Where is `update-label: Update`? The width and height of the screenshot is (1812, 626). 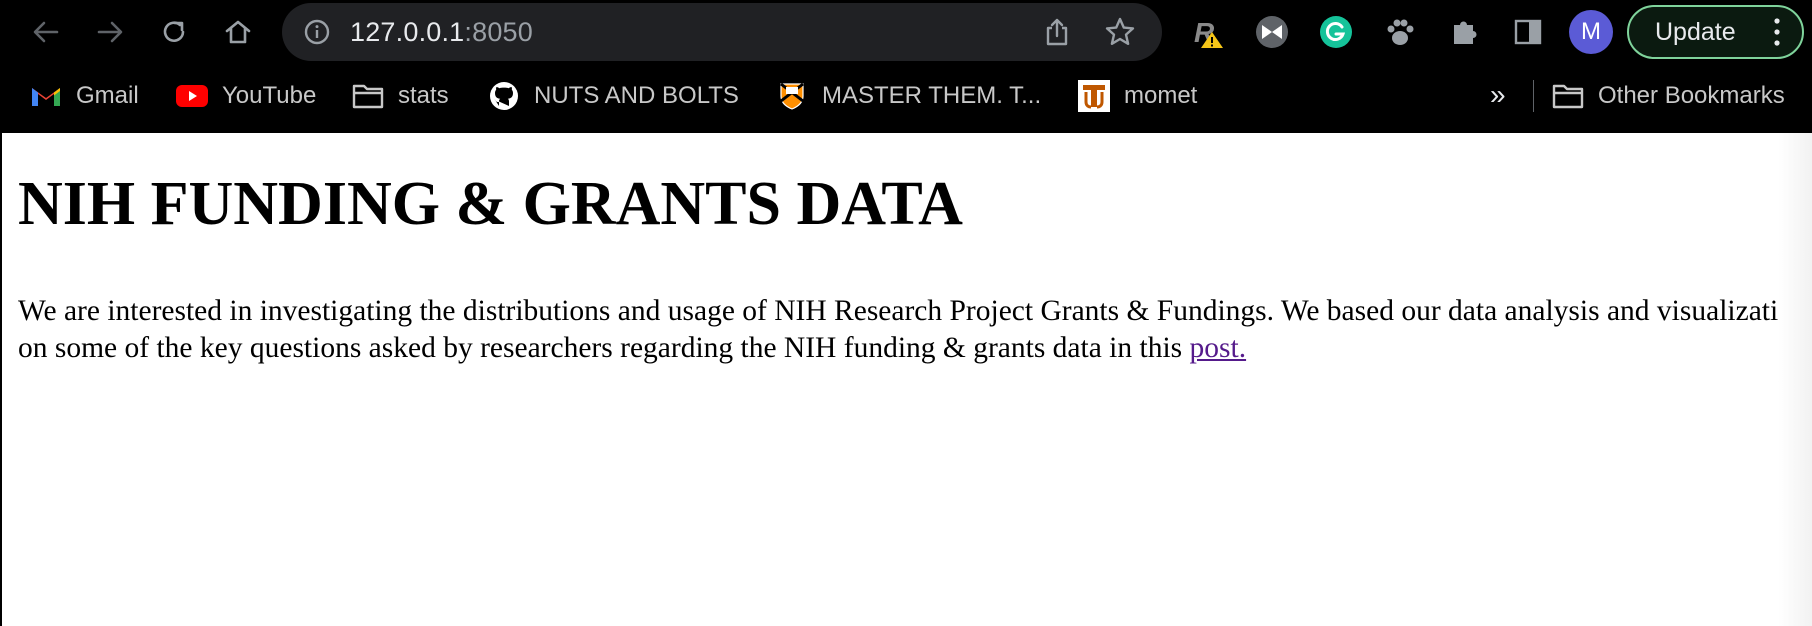 update-label: Update is located at coordinates (1695, 32).